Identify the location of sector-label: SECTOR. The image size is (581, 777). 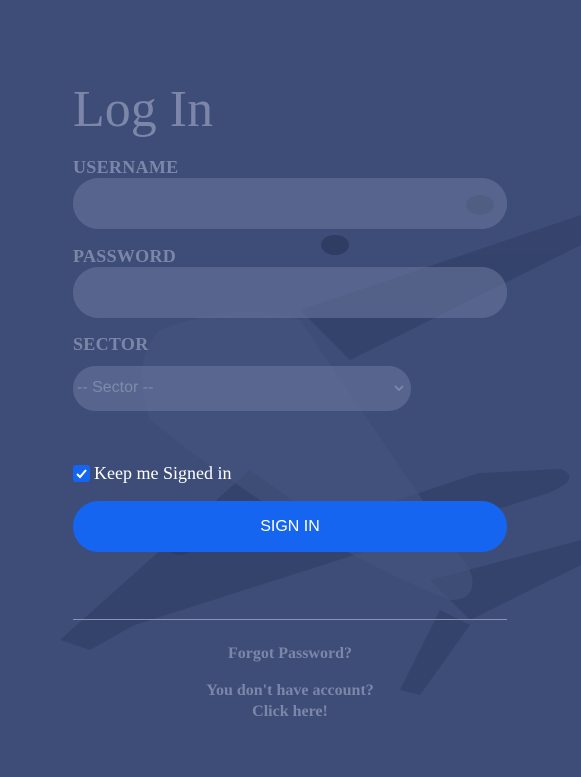
(111, 344).